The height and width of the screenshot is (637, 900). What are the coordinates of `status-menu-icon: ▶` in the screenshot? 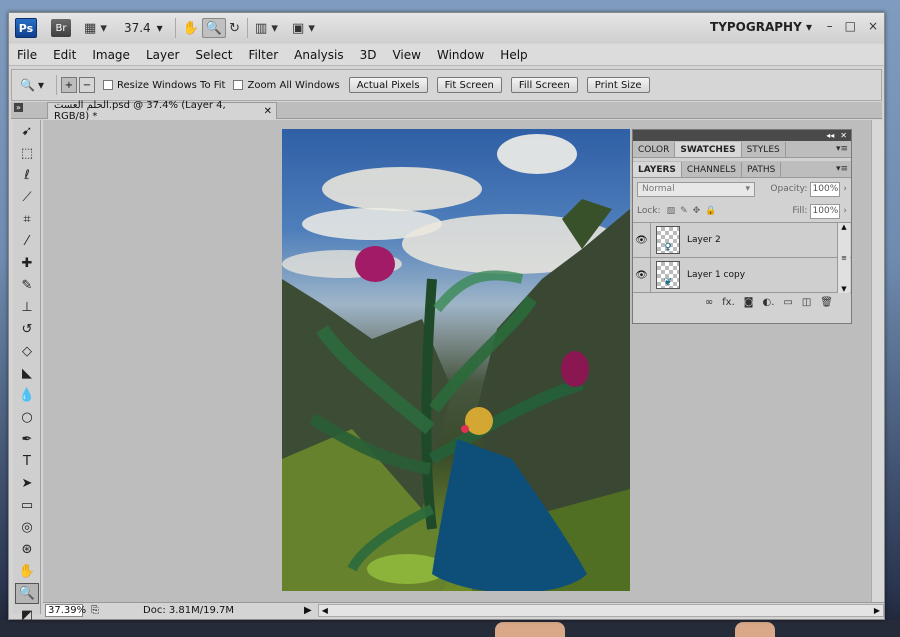 It's located at (308, 610).